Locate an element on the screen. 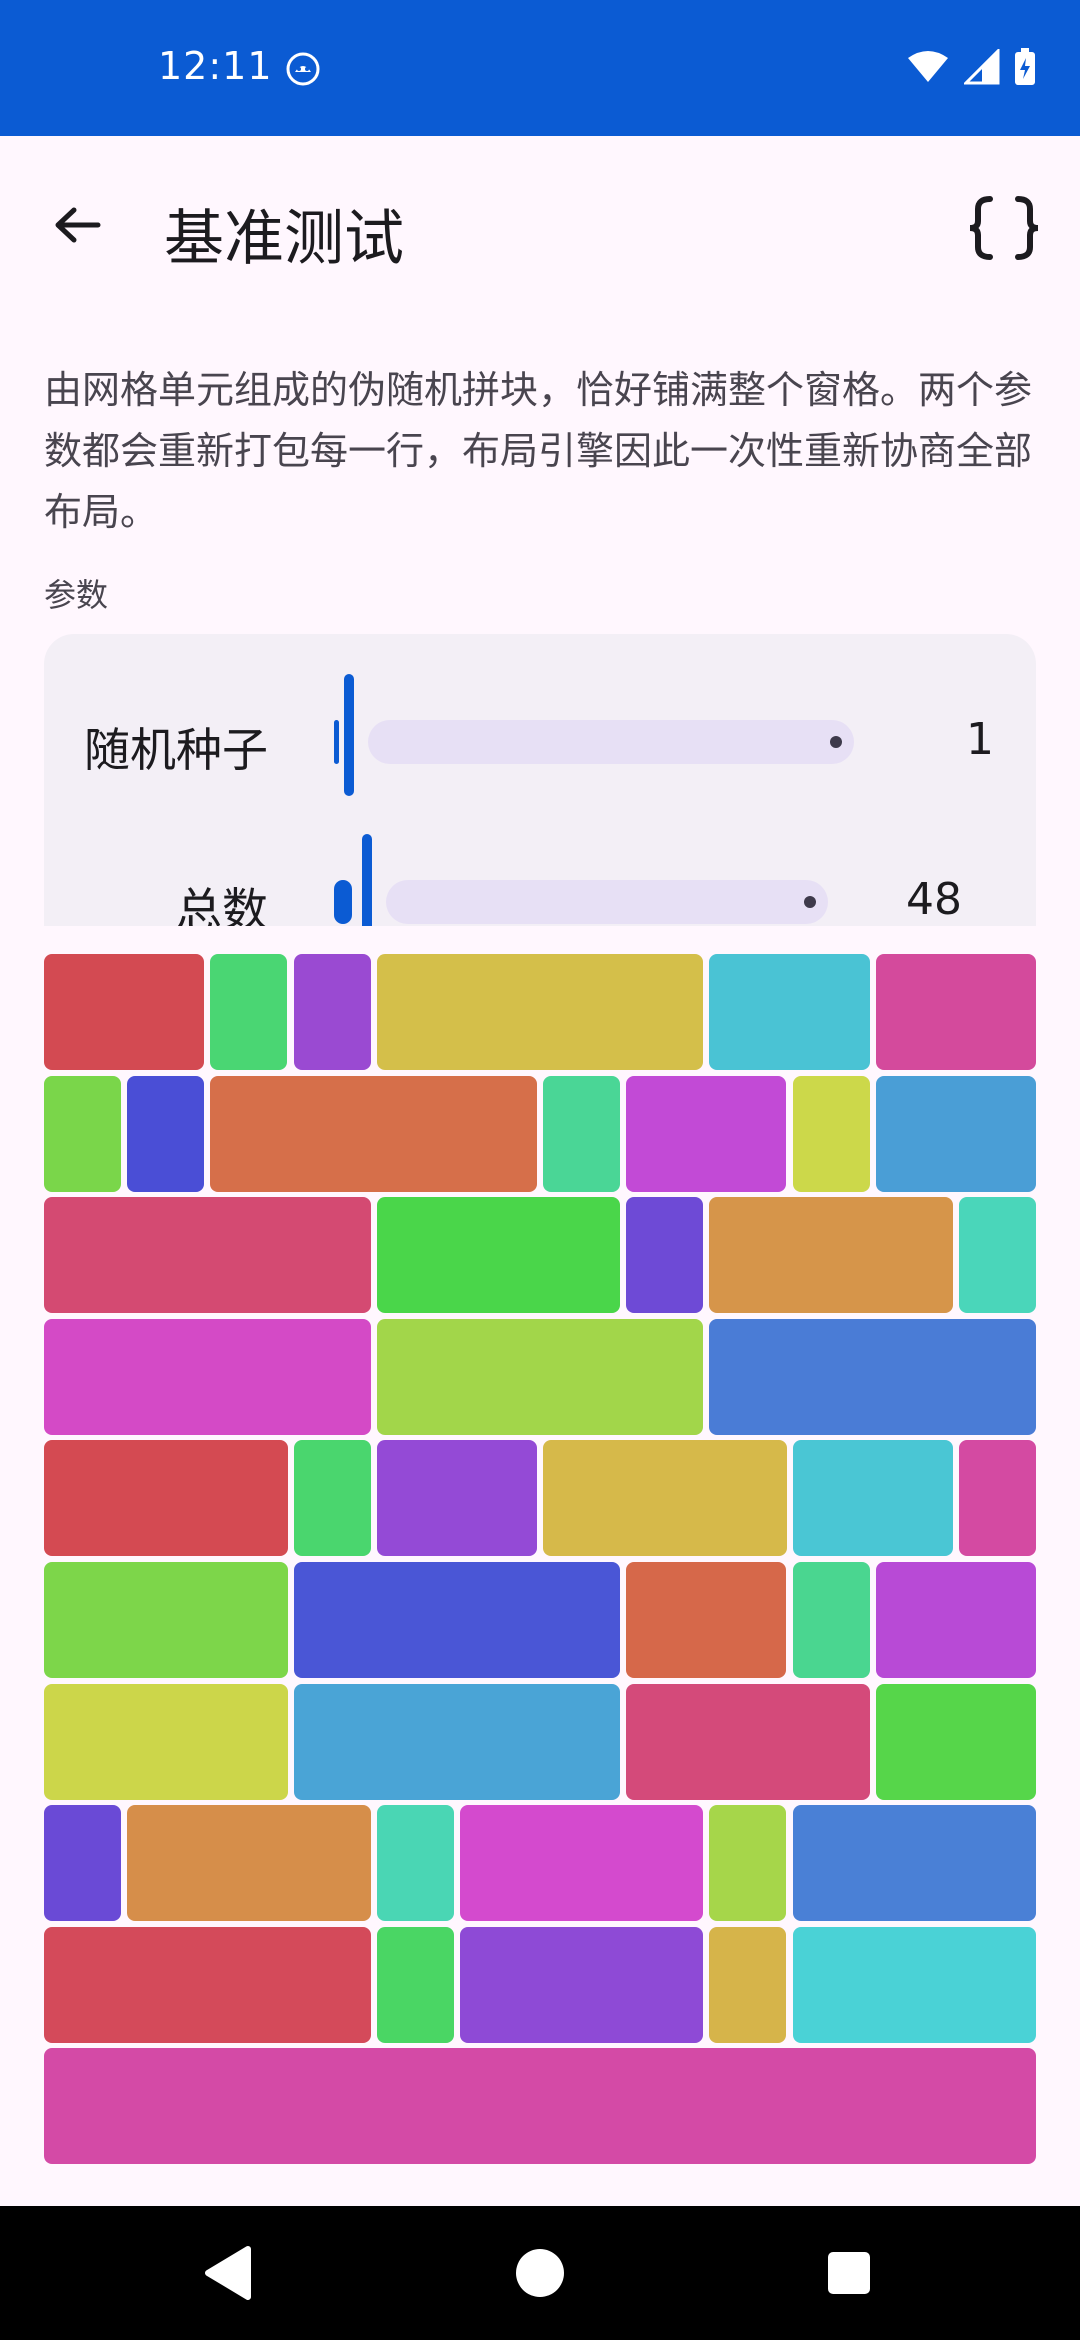  top-app-bar: 基准测试 is located at coordinates (540, 224).